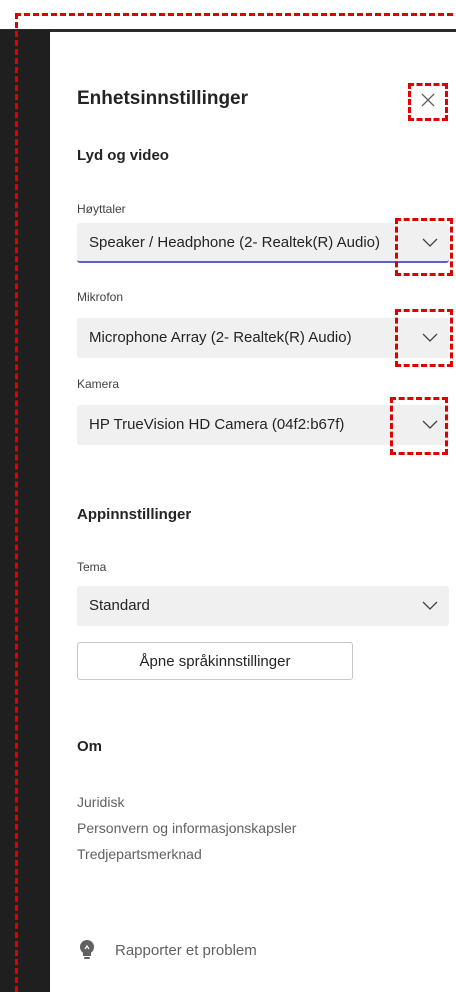  Describe the element at coordinates (424, 338) in the screenshot. I see `annotation-microphone-chevron-box` at that location.